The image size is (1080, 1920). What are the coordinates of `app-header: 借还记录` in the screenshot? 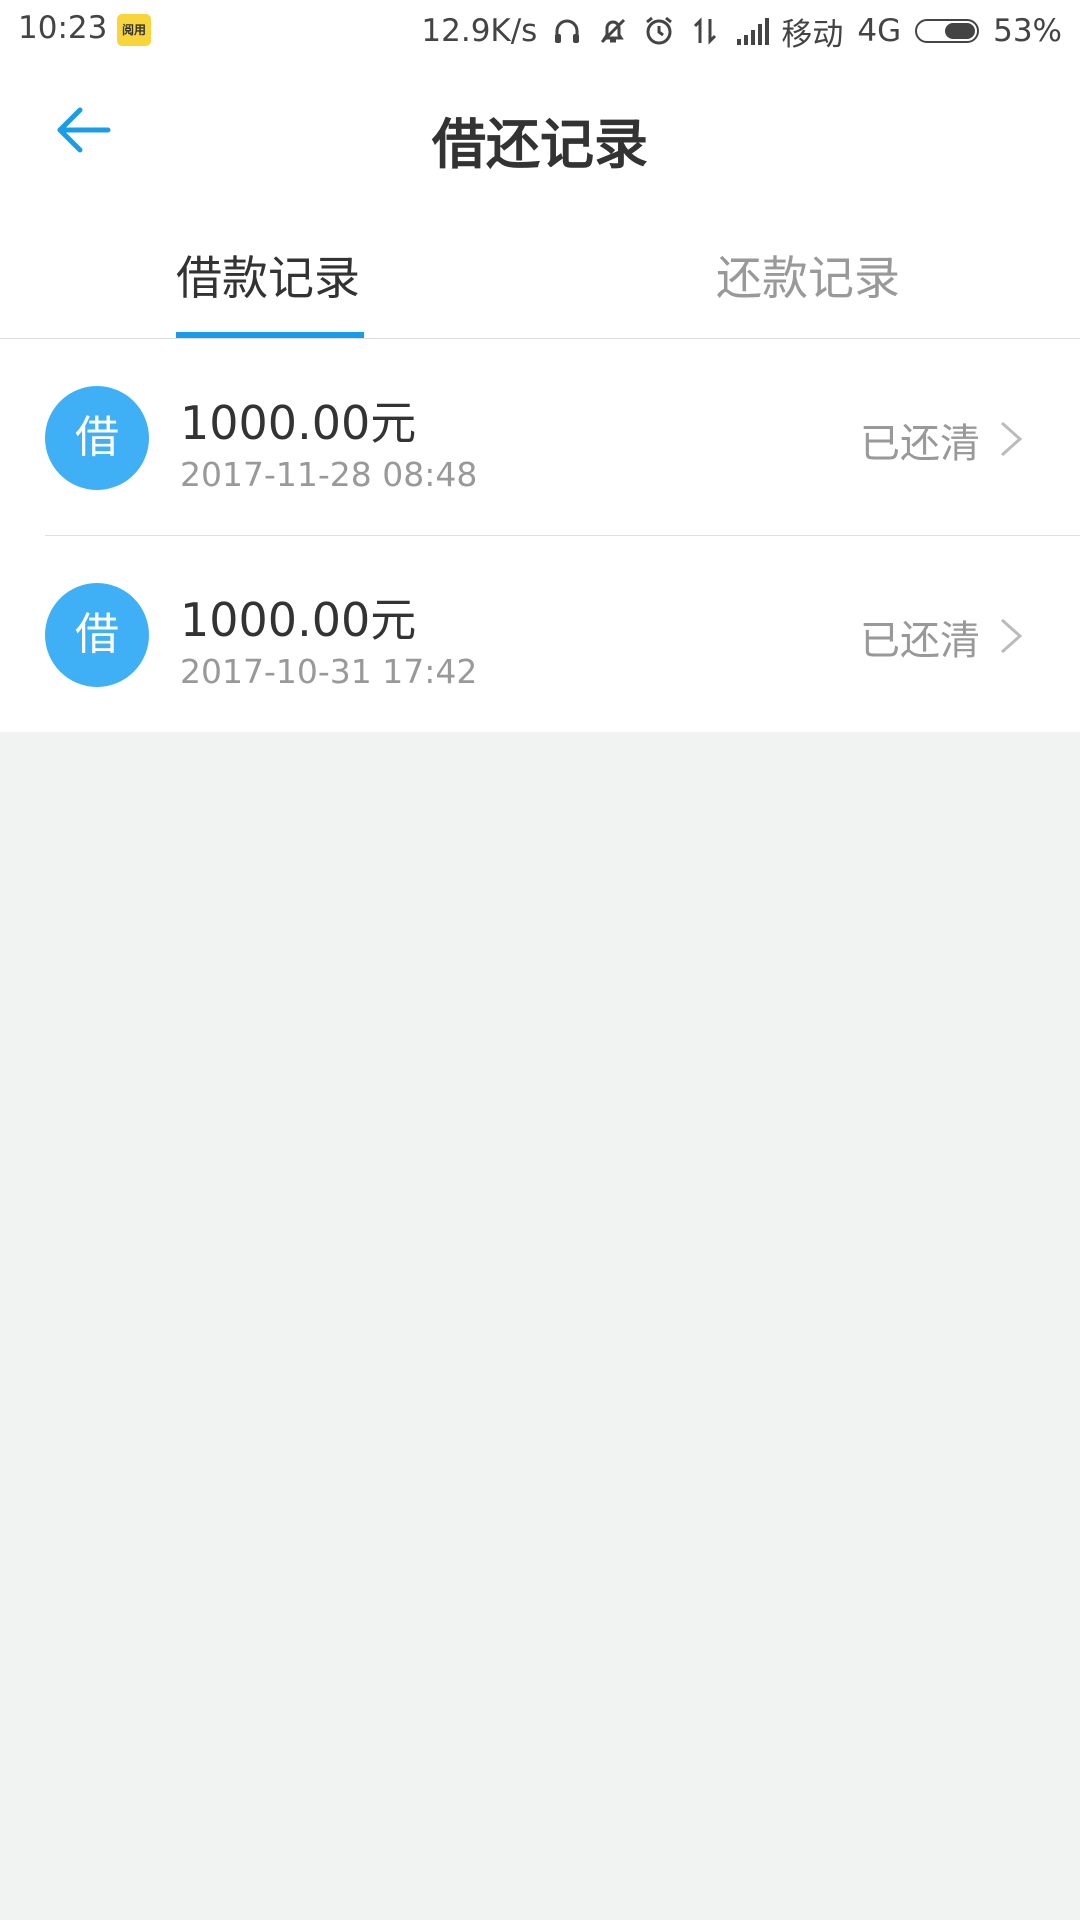 It's located at (540, 132).